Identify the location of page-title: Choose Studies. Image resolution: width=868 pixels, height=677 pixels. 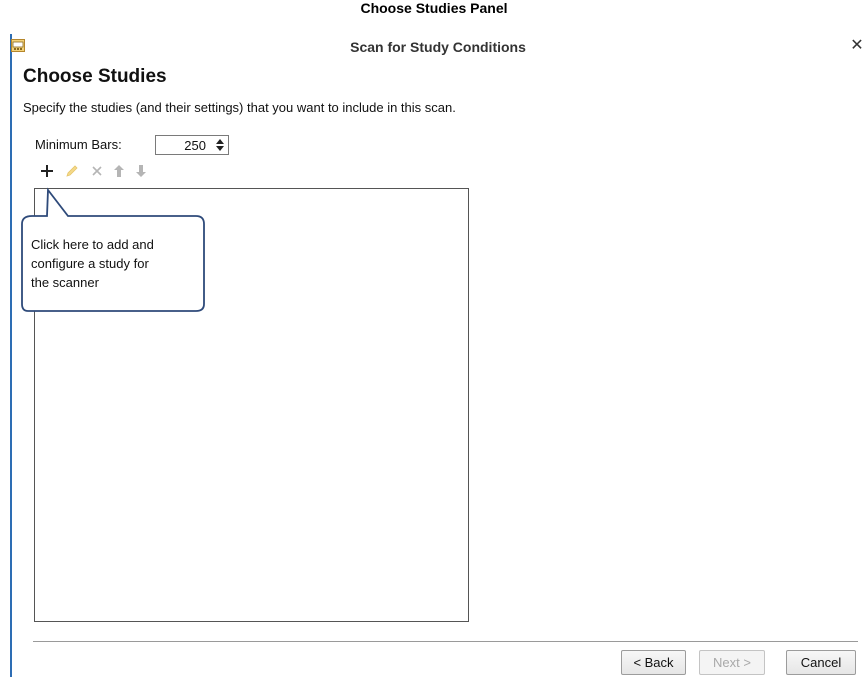
(95, 76).